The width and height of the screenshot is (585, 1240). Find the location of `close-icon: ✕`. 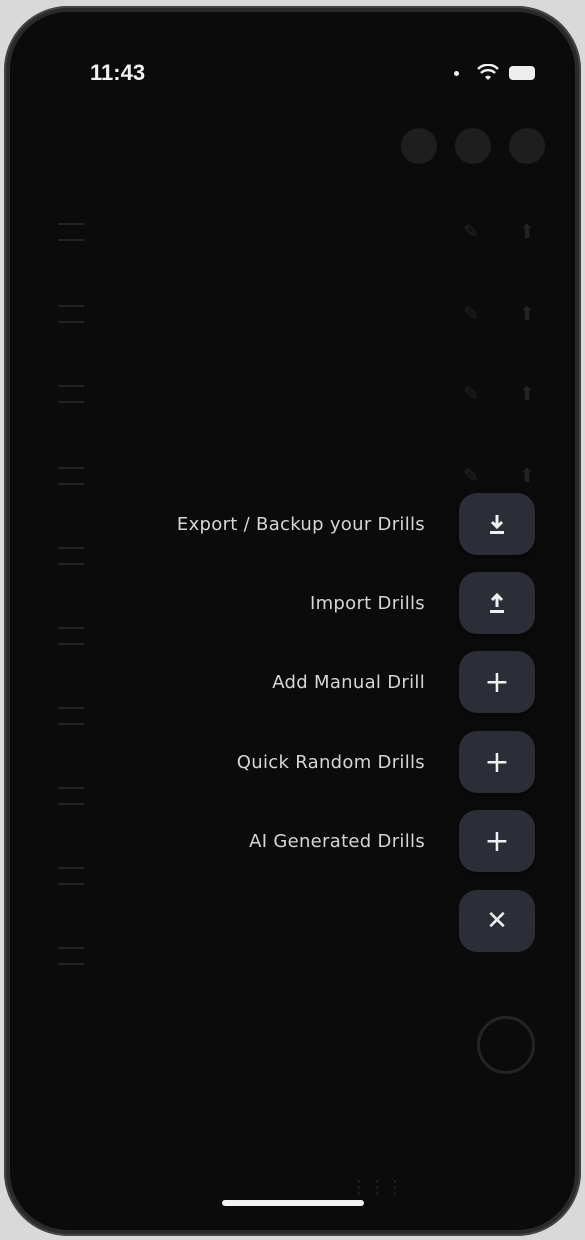

close-icon: ✕ is located at coordinates (497, 921).